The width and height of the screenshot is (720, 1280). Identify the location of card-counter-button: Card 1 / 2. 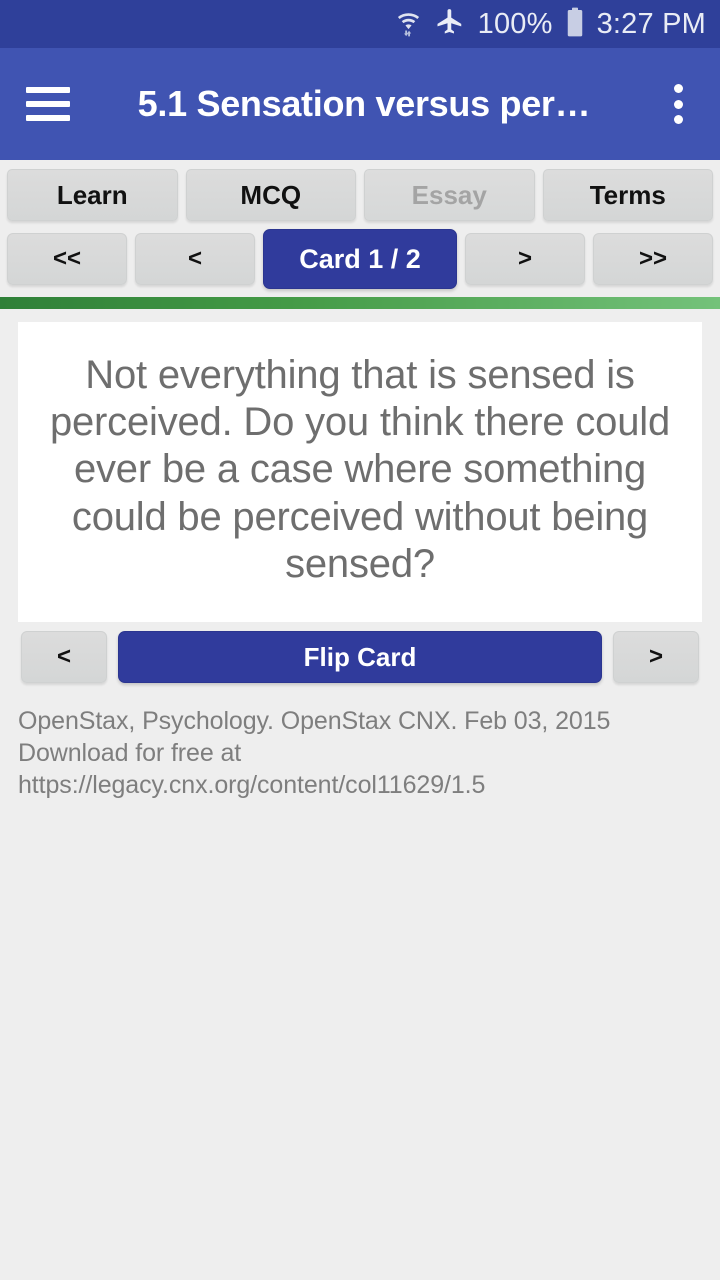
(360, 259).